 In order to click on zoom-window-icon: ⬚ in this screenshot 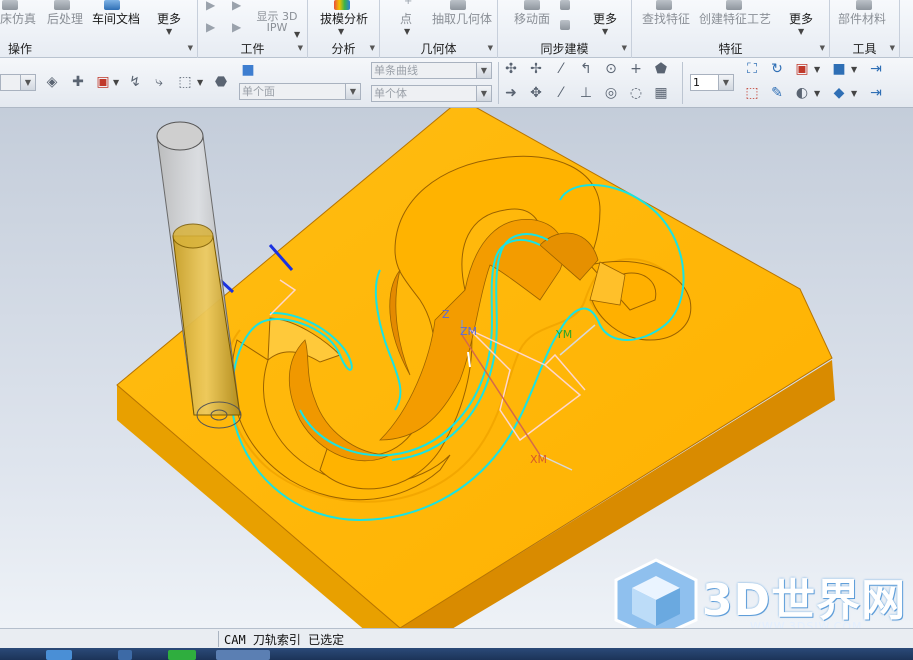, I will do `click(752, 93)`.